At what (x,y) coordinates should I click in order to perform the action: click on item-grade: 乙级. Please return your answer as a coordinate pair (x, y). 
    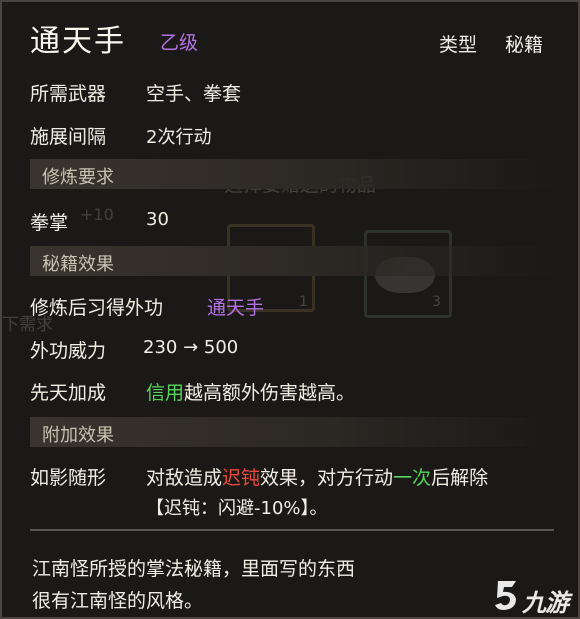
    Looking at the image, I should click on (179, 43).